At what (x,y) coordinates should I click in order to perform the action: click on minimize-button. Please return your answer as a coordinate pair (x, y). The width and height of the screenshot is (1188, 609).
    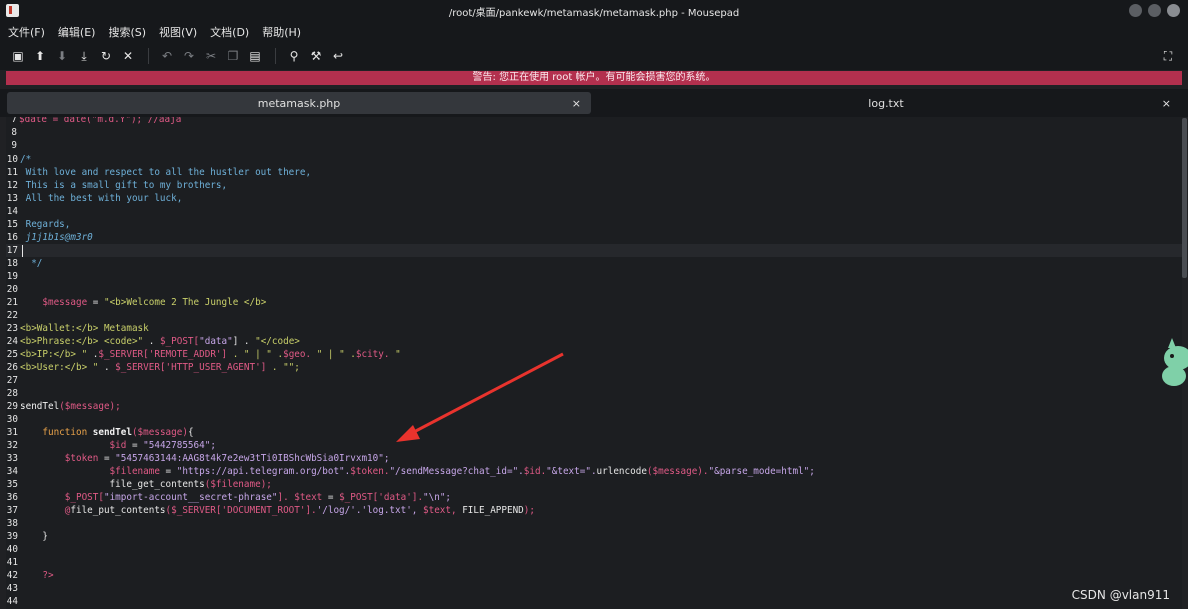
    Looking at the image, I should click on (1135, 10).